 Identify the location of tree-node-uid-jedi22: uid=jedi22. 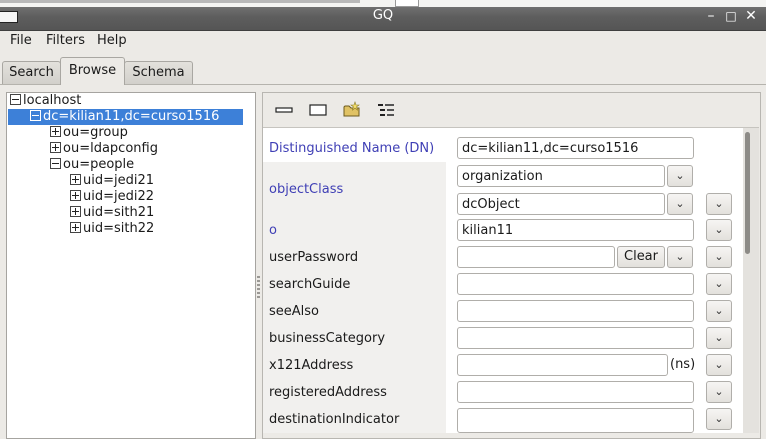
(112, 197).